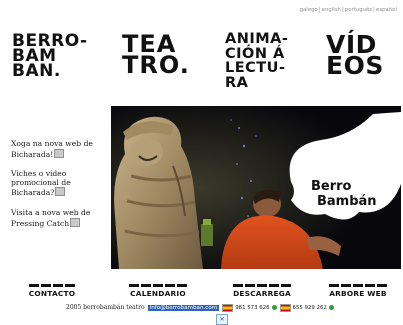  What do you see at coordinates (358, 10) in the screenshot?
I see `lang-portugues: português` at bounding box center [358, 10].